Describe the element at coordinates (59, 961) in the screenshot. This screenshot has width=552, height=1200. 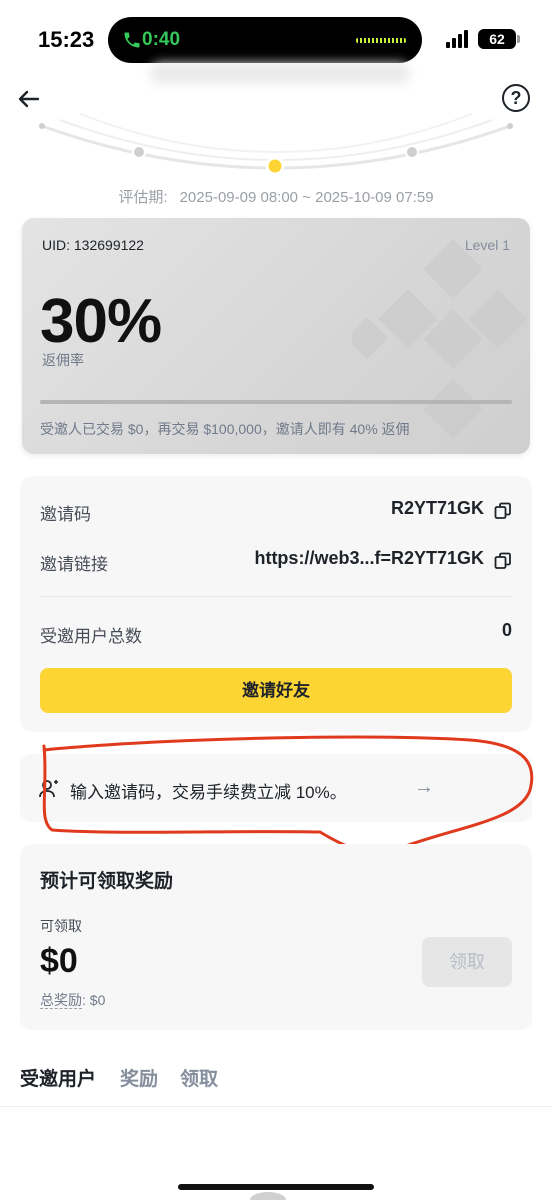
I see `claimable-amount: $0` at that location.